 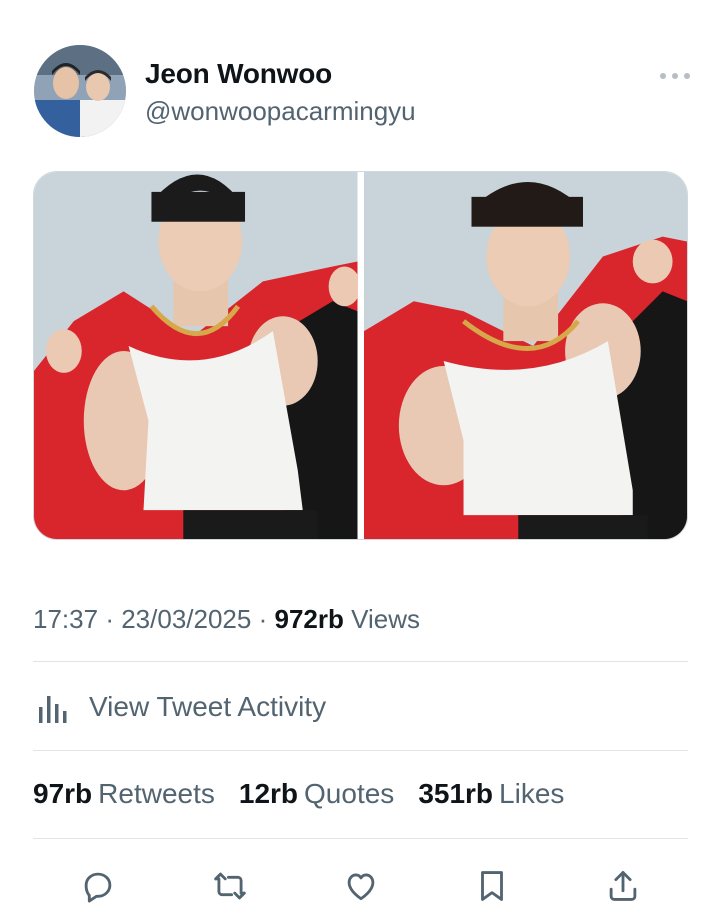 I want to click on heart-icon, so click(x=361, y=887).